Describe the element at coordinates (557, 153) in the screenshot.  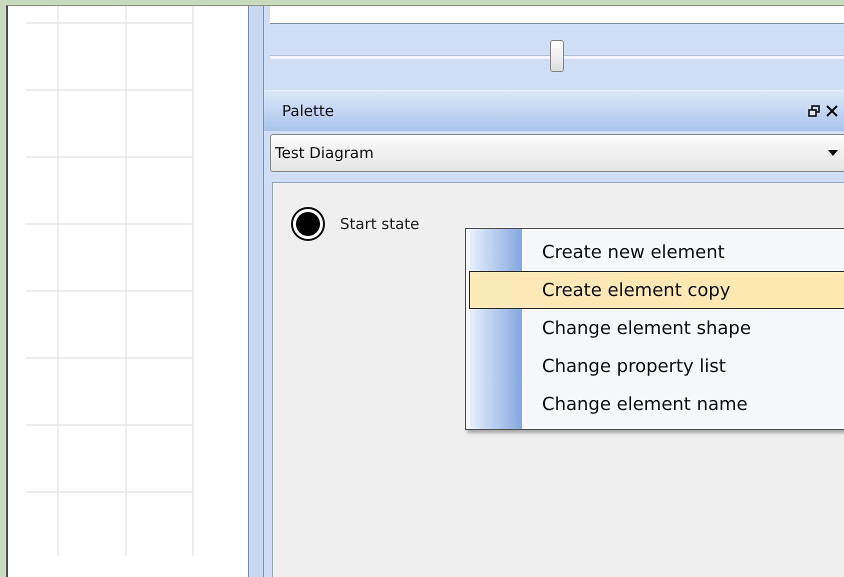
I see `diagram-dropdown: Test Diagram` at that location.